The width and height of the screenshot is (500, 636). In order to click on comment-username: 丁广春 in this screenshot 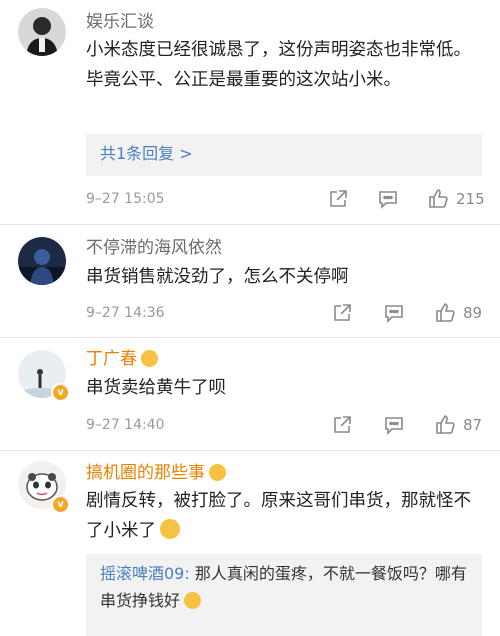, I will do `click(122, 359)`.